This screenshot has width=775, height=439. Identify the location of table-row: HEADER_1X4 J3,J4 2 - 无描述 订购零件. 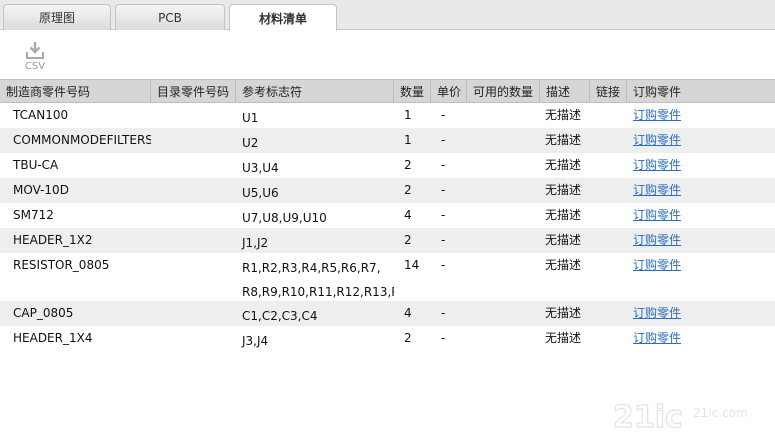
(387, 338).